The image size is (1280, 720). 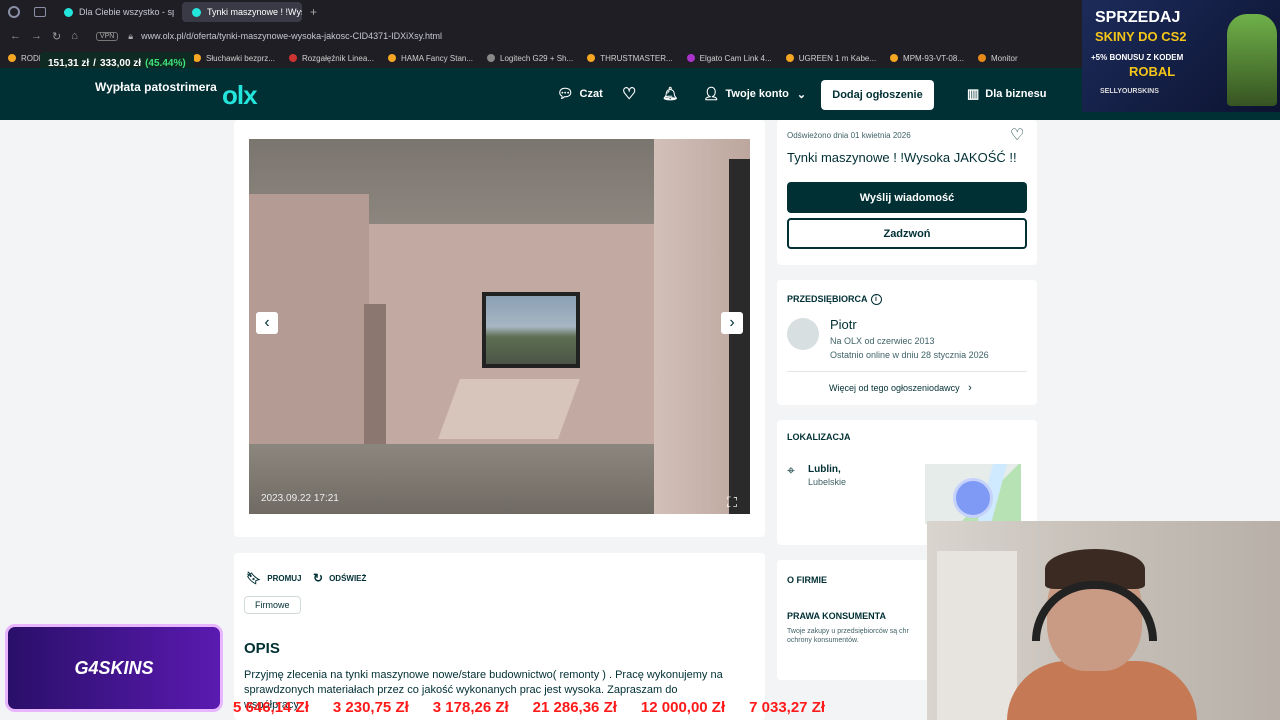 I want to click on send-message-button: Wyślij wiadomość, so click(x=907, y=197).